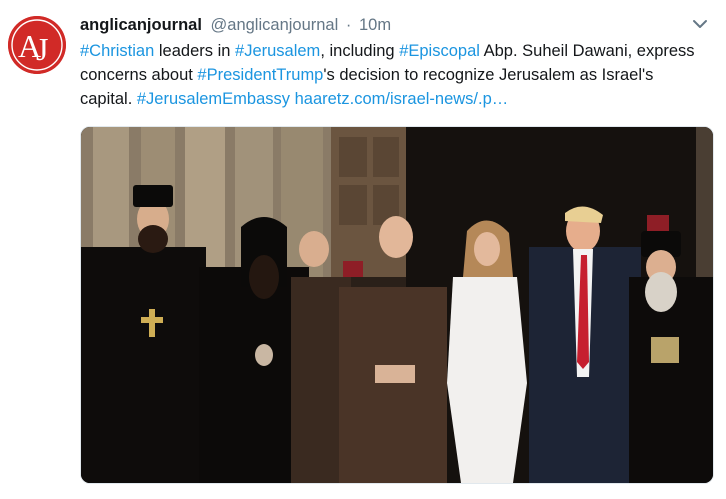 This screenshot has width=726, height=499. I want to click on hashtag-episcopal: #Episcopal, so click(439, 51).